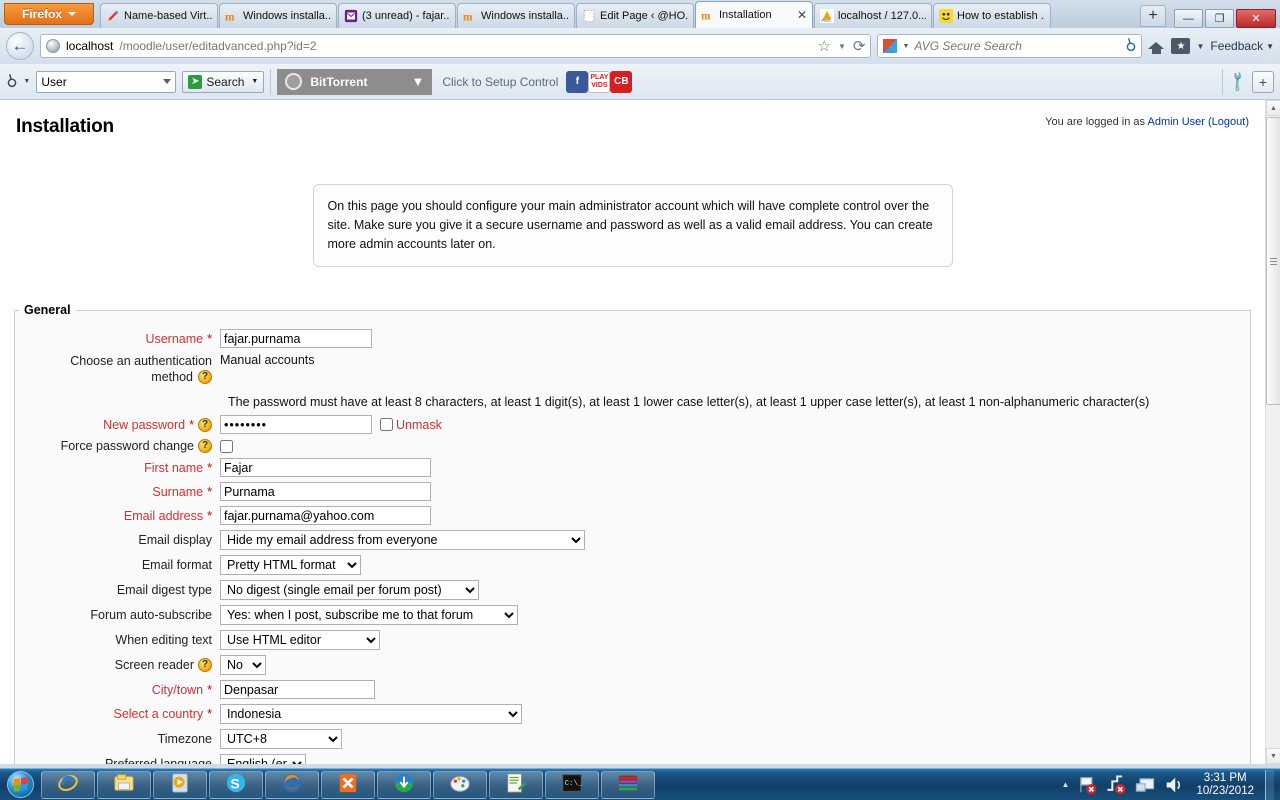  I want to click on unmask-label: Unmask, so click(419, 425).